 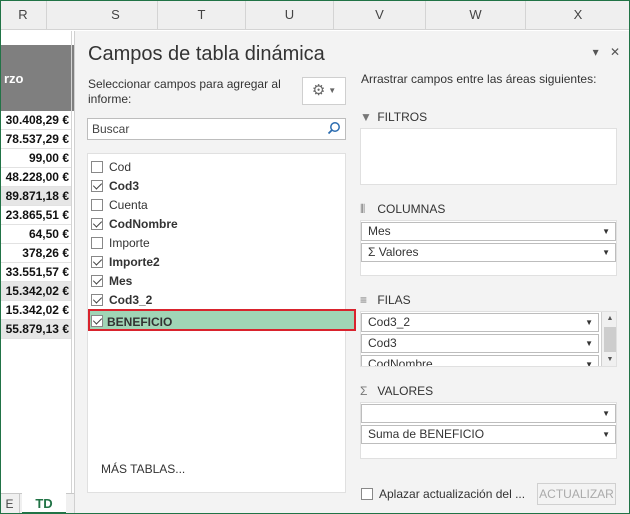 What do you see at coordinates (36, 253) in the screenshot?
I see `sheet-cell: 378,26 €` at bounding box center [36, 253].